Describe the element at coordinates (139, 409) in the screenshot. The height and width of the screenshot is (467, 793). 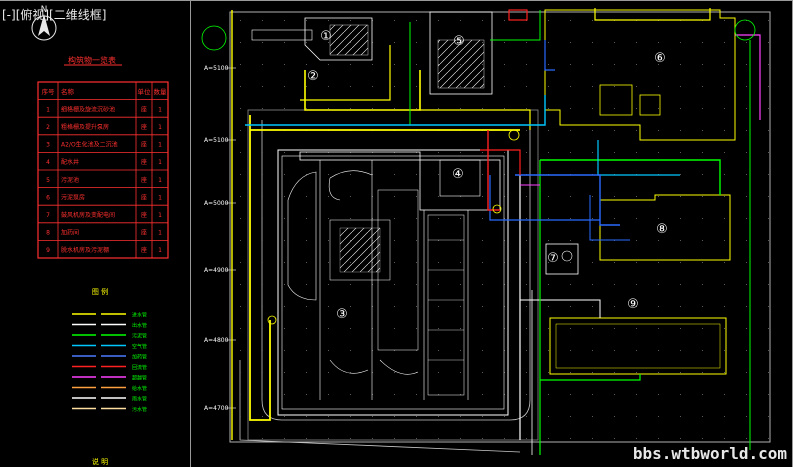
I see `legend-label: 污水管` at that location.